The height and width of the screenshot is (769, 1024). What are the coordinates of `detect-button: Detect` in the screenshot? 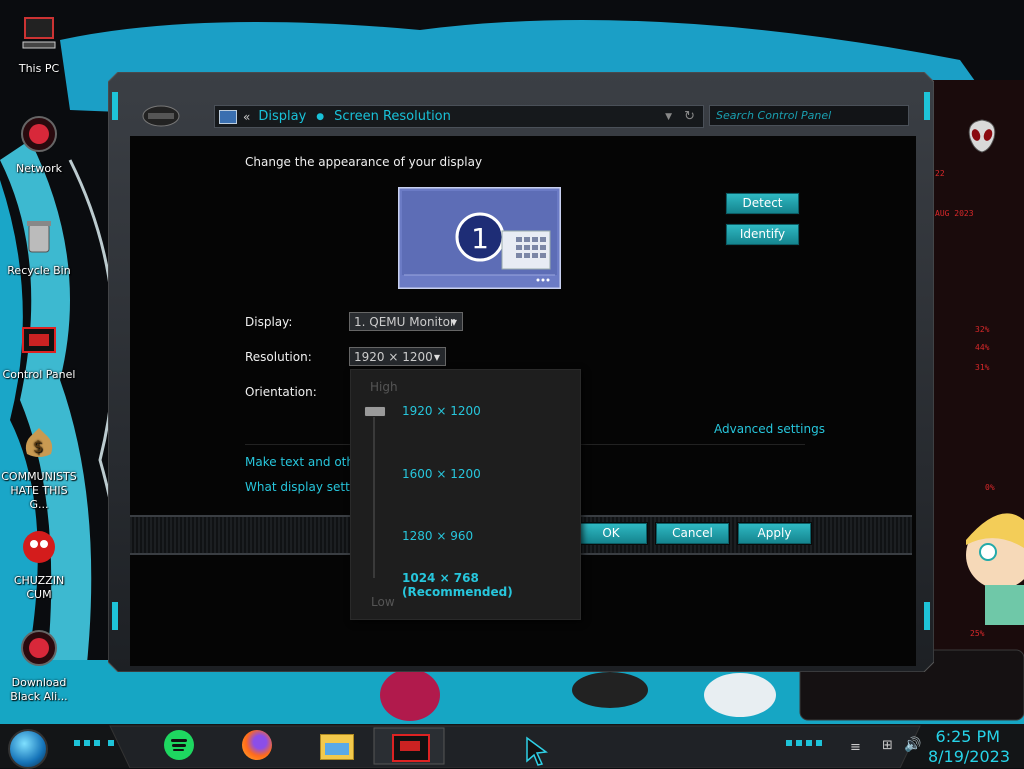 It's located at (762, 203).